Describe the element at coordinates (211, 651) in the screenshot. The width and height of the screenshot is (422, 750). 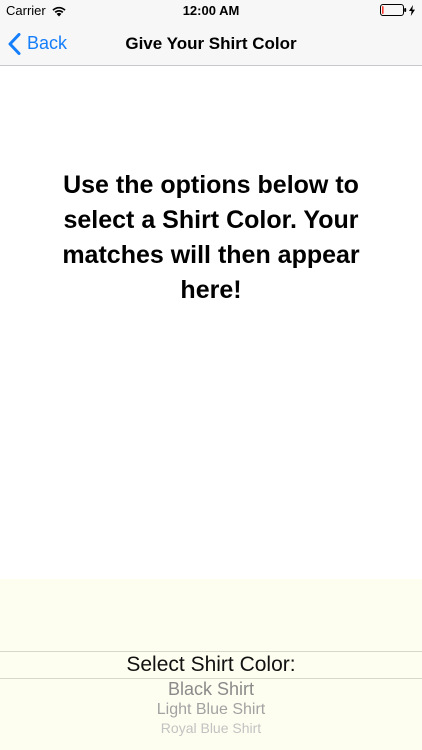
I see `picker-selection-line-top` at that location.